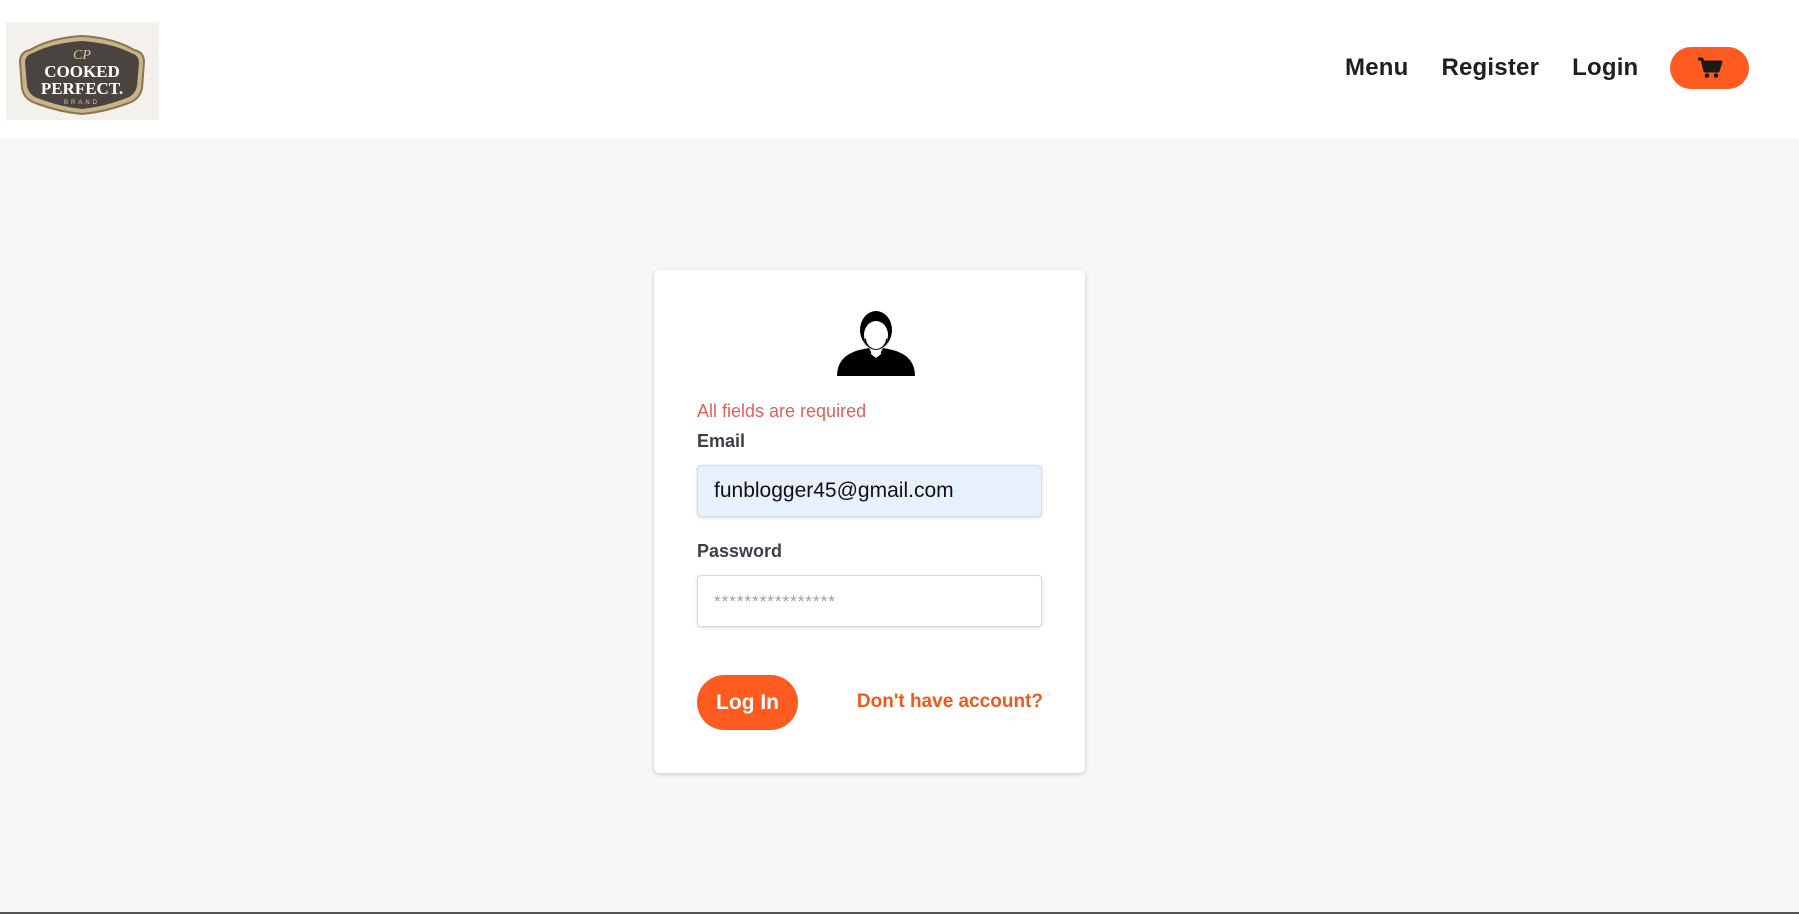 Image resolution: width=1799 pixels, height=914 pixels. Describe the element at coordinates (869, 491) in the screenshot. I see `email-field` at that location.